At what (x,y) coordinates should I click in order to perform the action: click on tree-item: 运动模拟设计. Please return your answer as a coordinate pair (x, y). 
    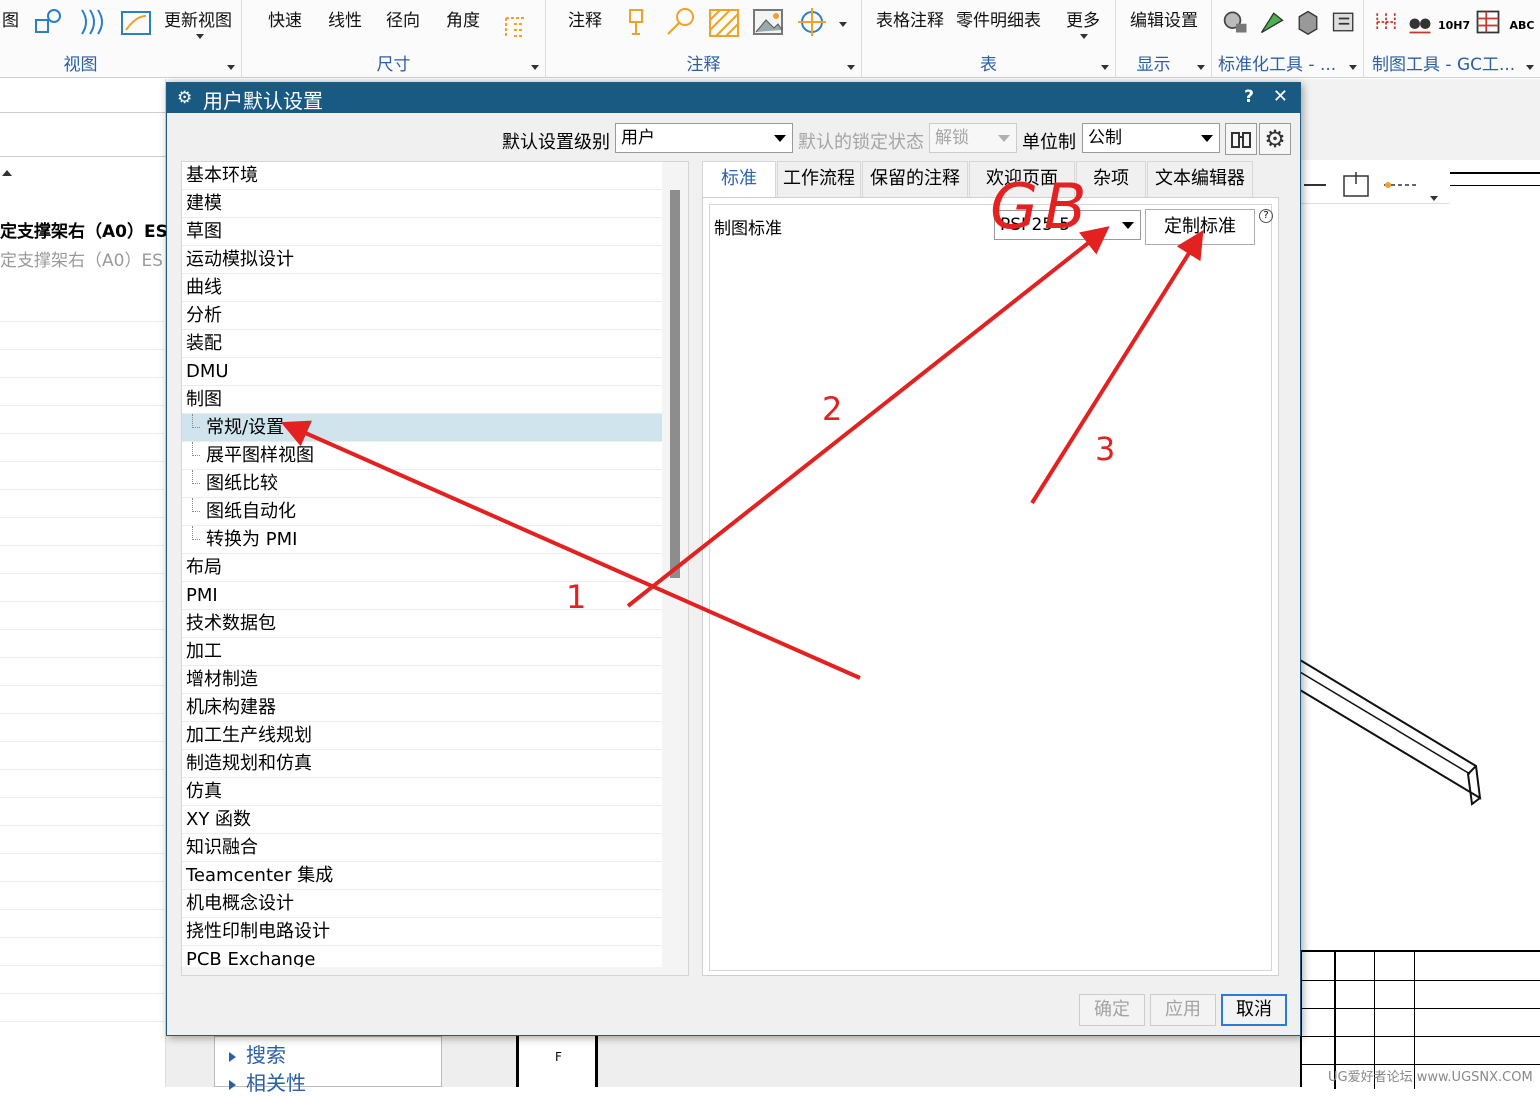
    Looking at the image, I should click on (422, 260).